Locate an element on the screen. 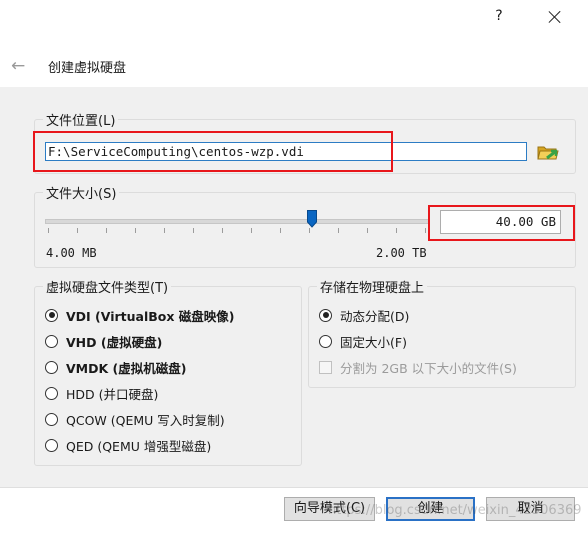  page-title: 创建虚拟硬盘 is located at coordinates (87, 68).